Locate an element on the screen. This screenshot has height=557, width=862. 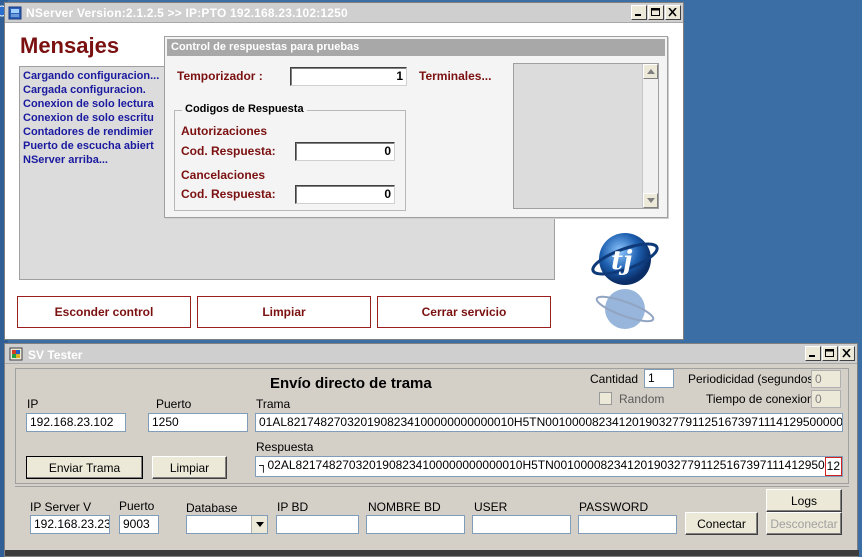
tiempo-conexion-input: 0 is located at coordinates (826, 399).